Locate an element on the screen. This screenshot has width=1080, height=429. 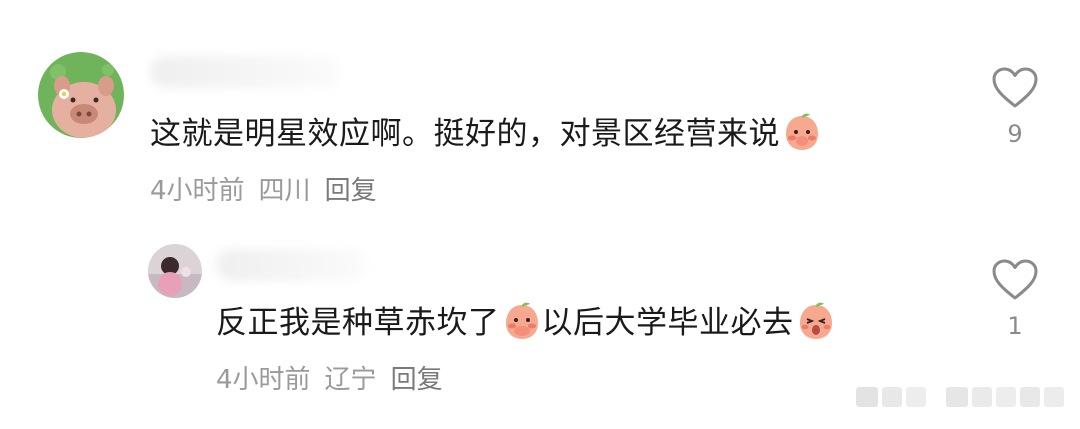
like-button: 1 is located at coordinates (1015, 299).